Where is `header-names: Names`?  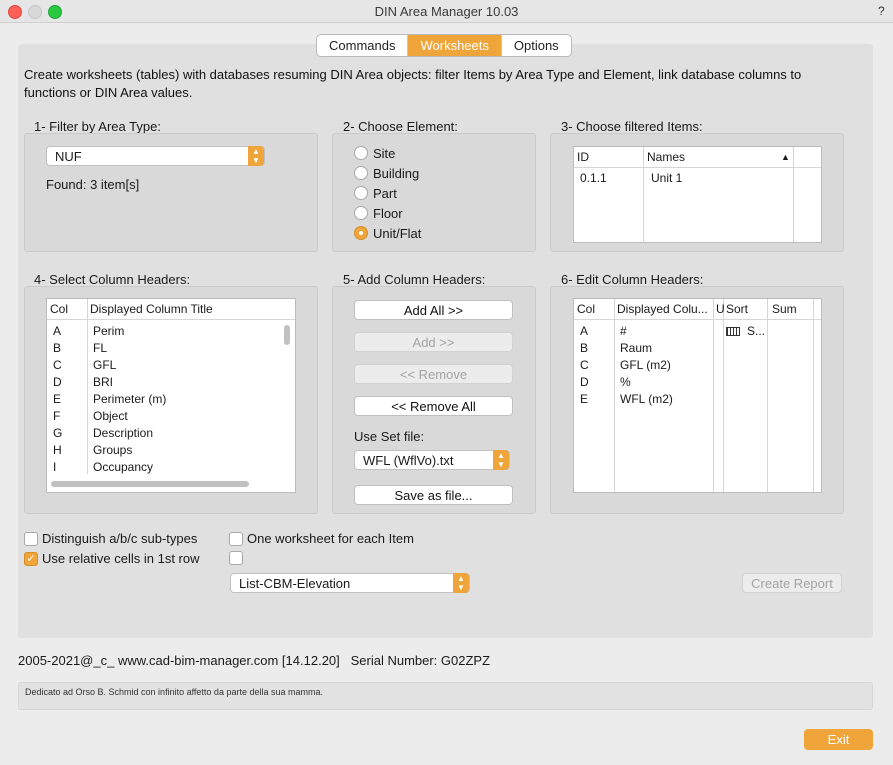
header-names: Names is located at coordinates (666, 157).